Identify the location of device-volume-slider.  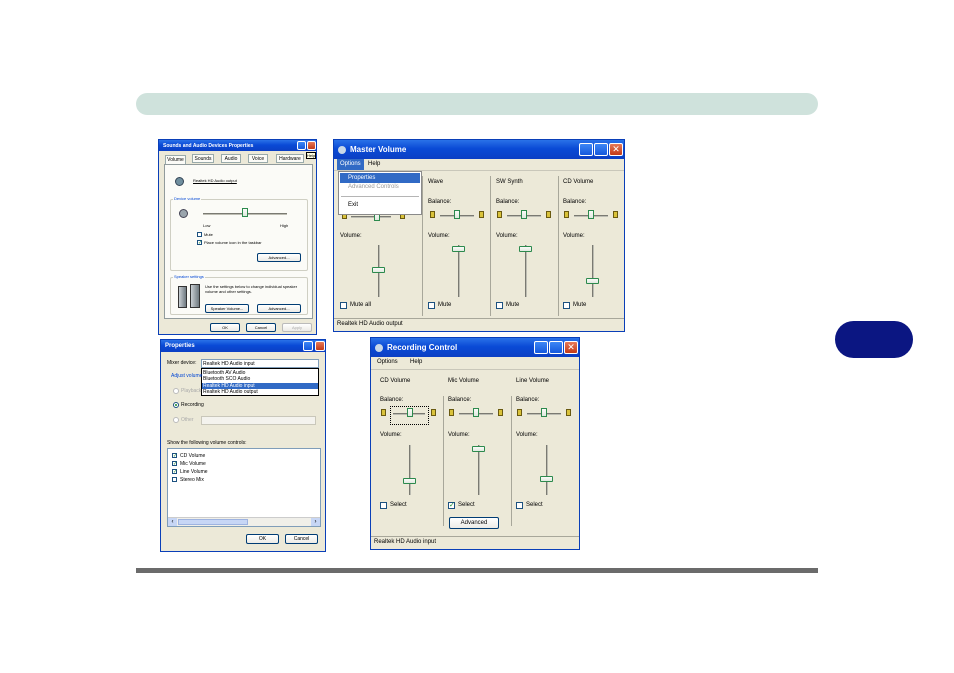
(245, 212).